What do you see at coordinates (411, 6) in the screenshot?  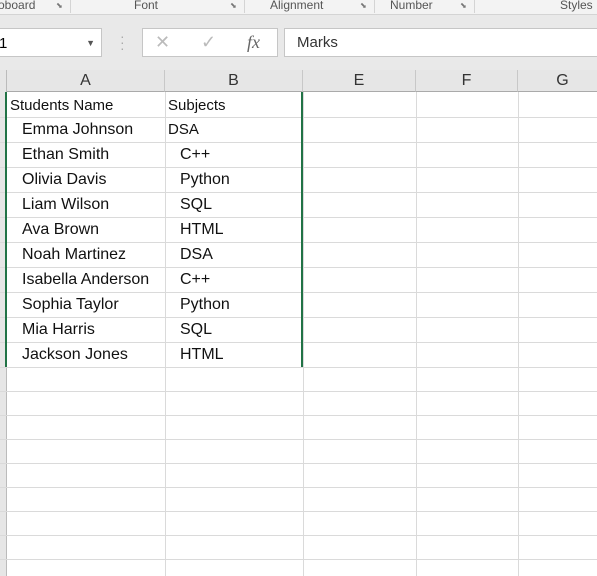 I see `ribbon-group-number: Number` at bounding box center [411, 6].